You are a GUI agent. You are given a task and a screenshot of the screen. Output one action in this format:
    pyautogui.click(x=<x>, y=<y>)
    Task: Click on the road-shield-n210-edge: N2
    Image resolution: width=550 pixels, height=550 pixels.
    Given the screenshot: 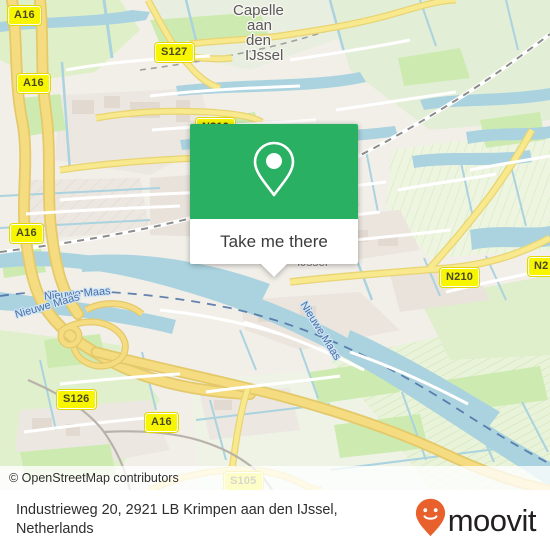 What is the action you would take?
    pyautogui.click(x=539, y=266)
    